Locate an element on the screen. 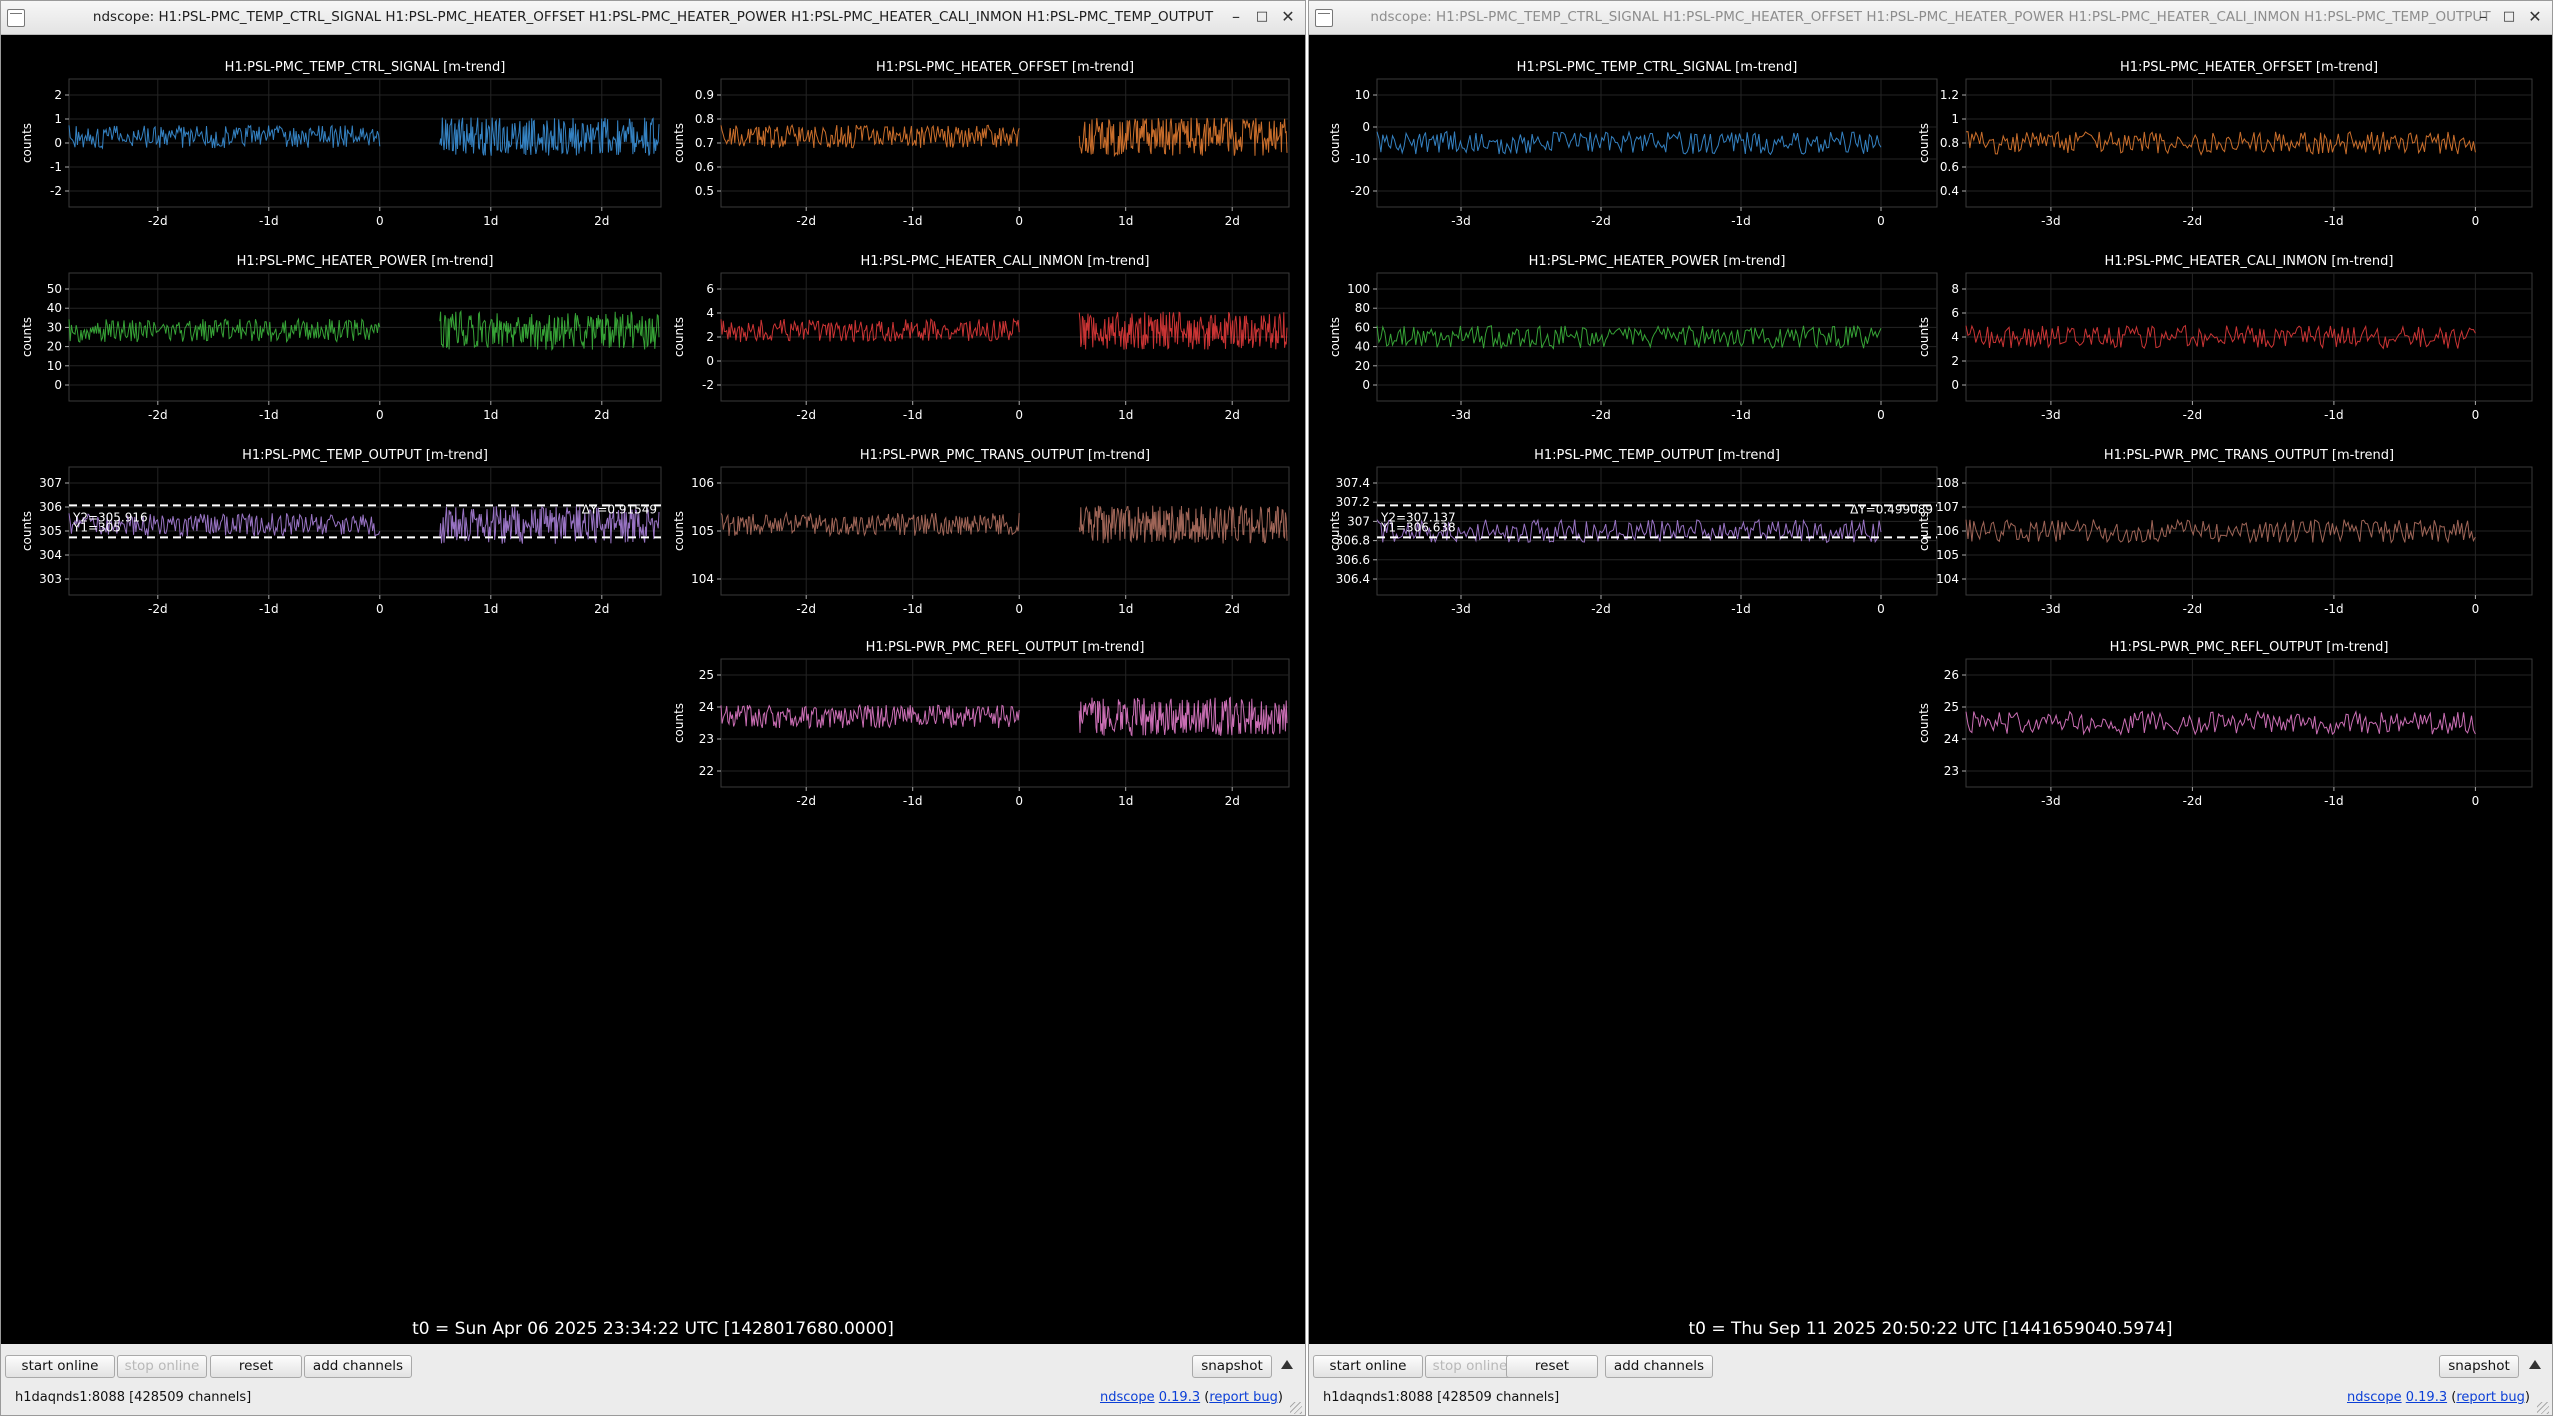 The height and width of the screenshot is (1416, 2553). plot-title: H1:PSL-PMC_HEATER_POWER [m-trend] is located at coordinates (1657, 261).